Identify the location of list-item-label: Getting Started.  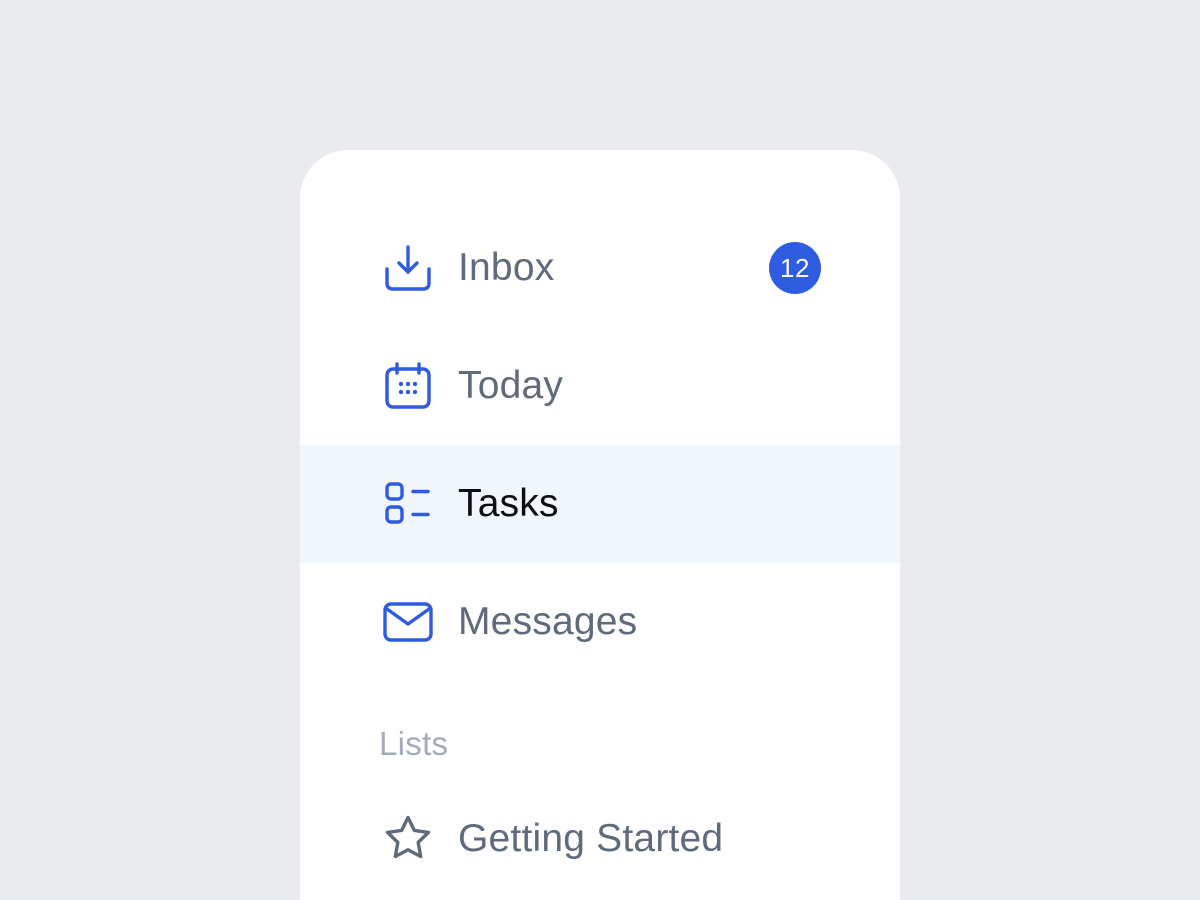
(591, 838).